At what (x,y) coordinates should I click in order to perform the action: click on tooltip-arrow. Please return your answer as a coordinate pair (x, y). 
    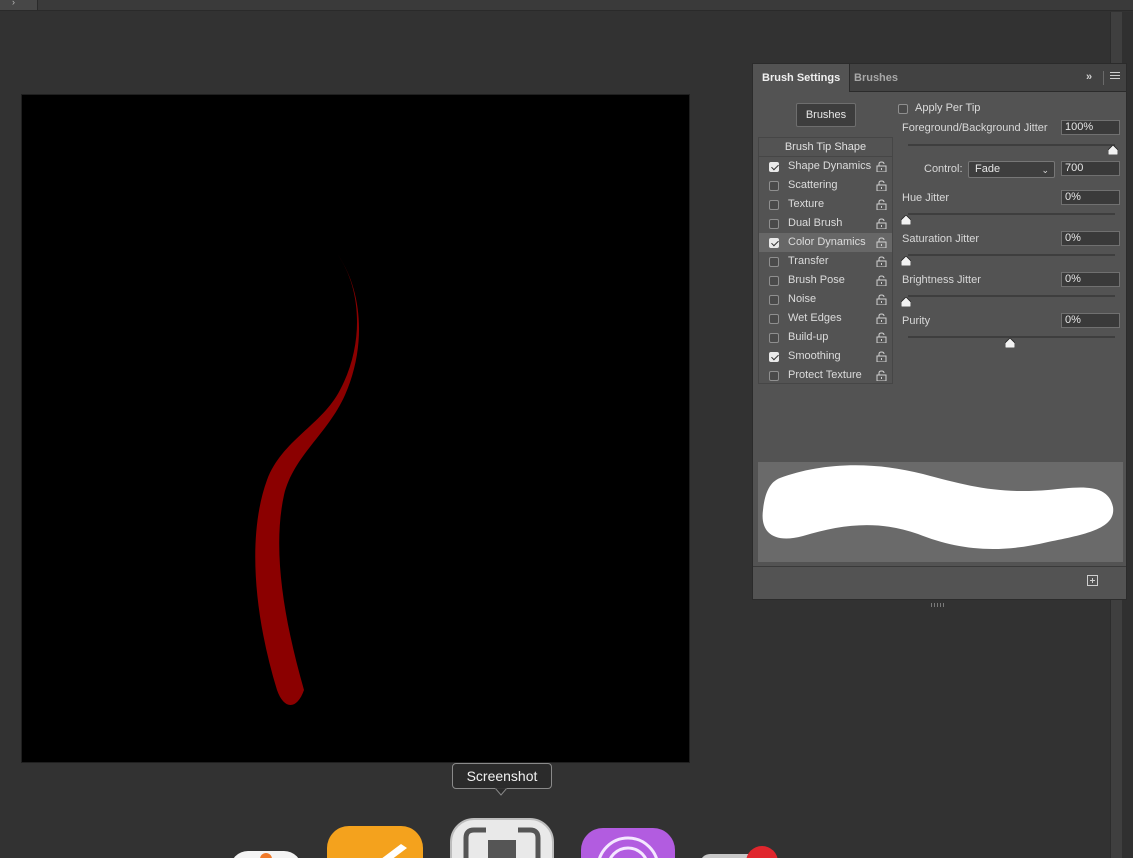
    Looking at the image, I should click on (501, 792).